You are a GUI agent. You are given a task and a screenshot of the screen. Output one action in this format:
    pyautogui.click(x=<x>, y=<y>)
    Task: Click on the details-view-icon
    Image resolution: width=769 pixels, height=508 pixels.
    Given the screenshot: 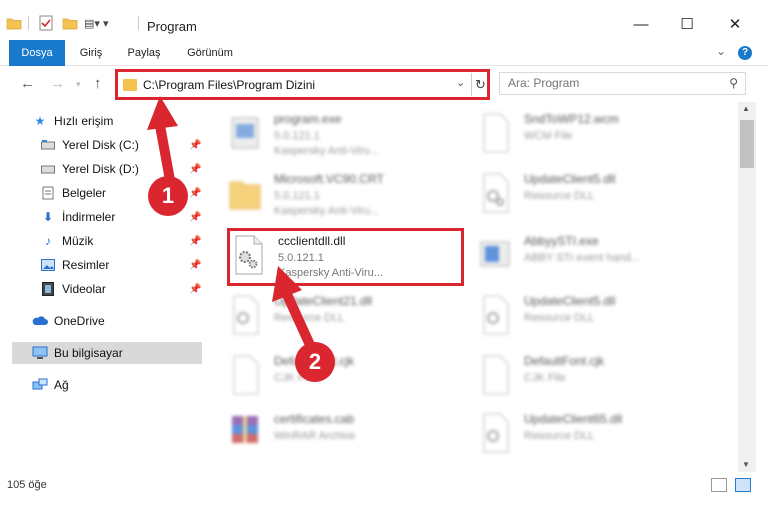 What is the action you would take?
    pyautogui.click(x=719, y=485)
    